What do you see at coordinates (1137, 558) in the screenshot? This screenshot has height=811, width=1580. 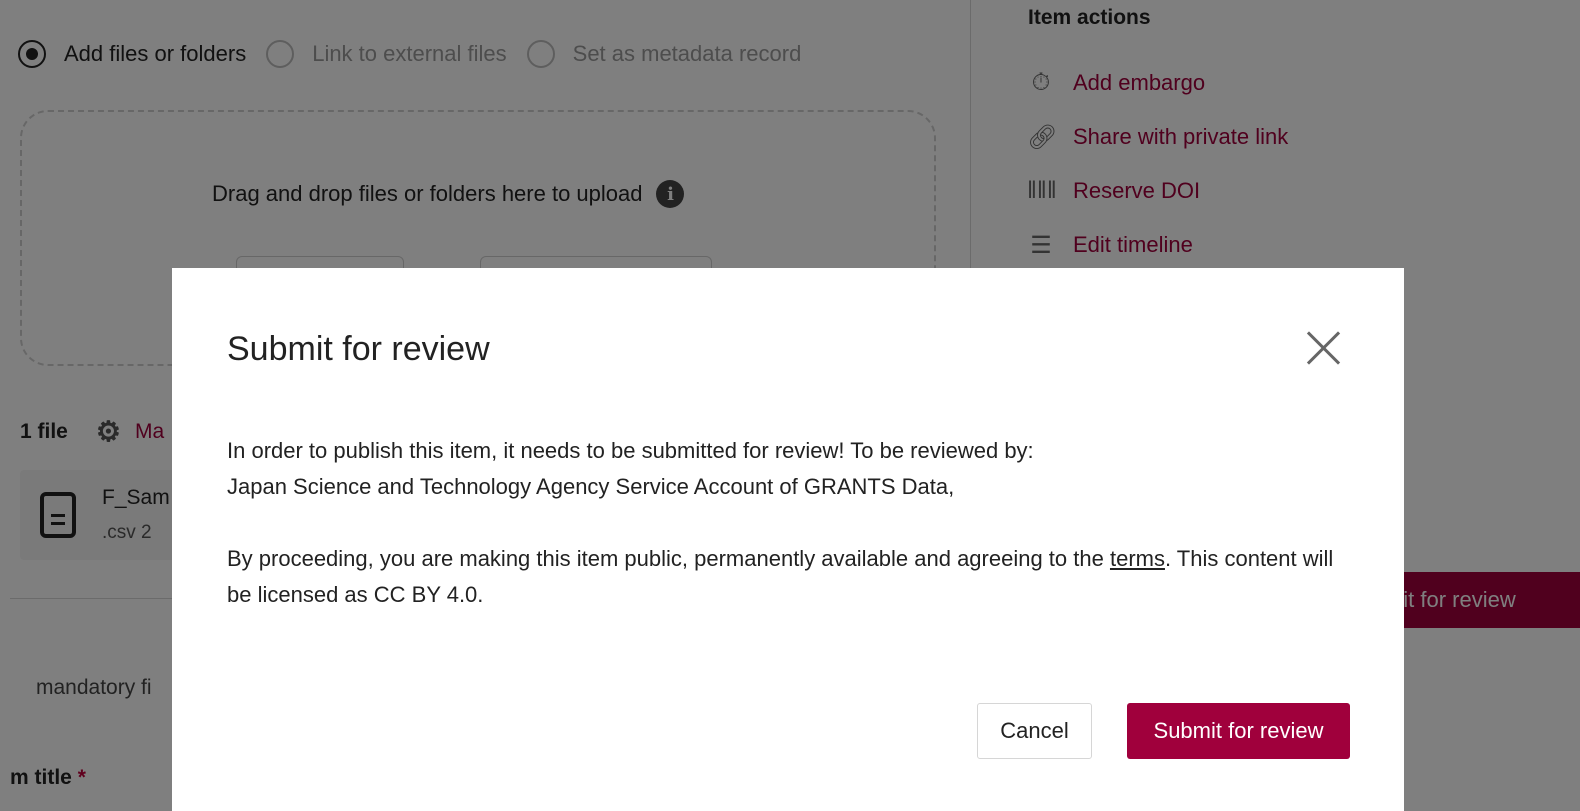 I see `terms-link: terms` at bounding box center [1137, 558].